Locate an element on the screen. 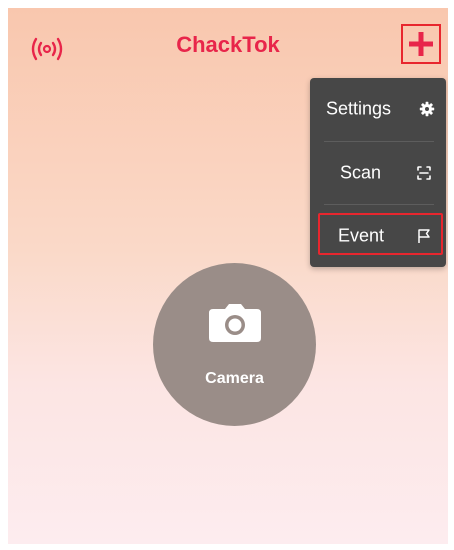 This screenshot has width=454, height=550. menu-item-label: Scan is located at coordinates (361, 172).